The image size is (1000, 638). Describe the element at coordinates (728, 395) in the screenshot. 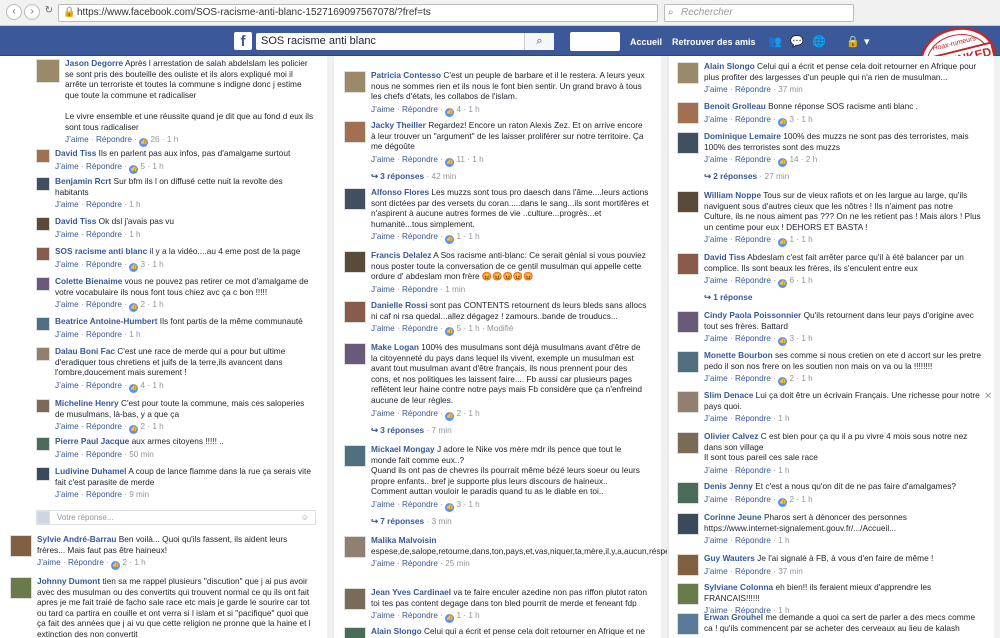

I see `commenter-name: Slim Denace` at that location.